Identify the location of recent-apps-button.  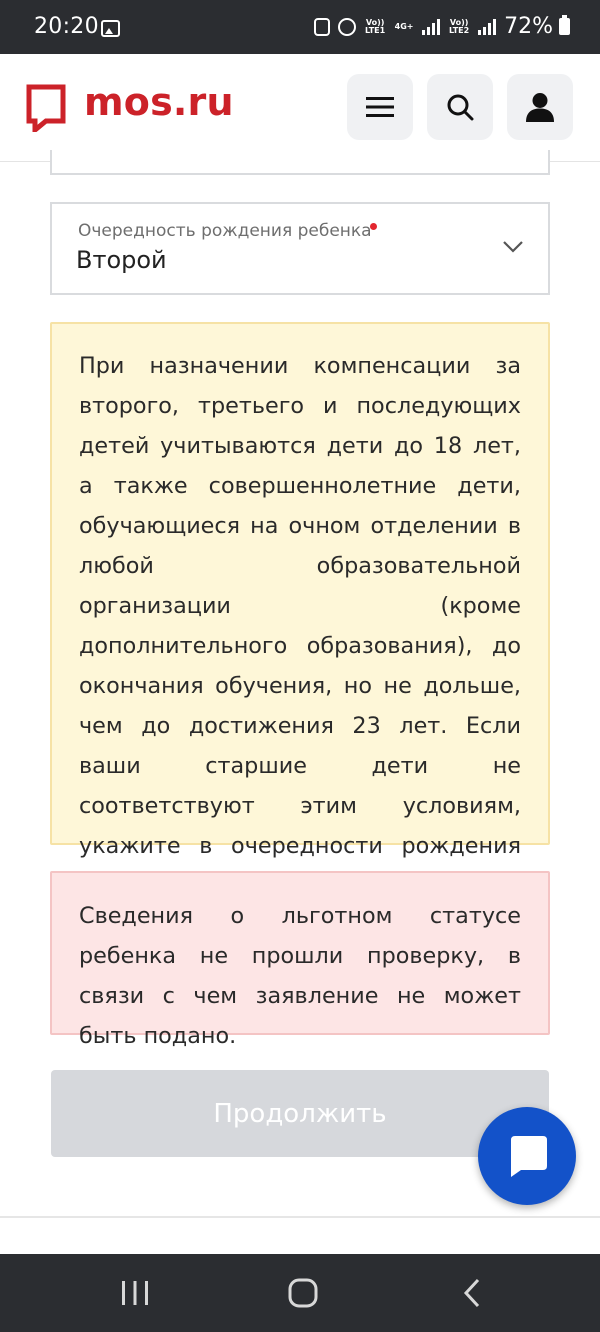
(135, 1293).